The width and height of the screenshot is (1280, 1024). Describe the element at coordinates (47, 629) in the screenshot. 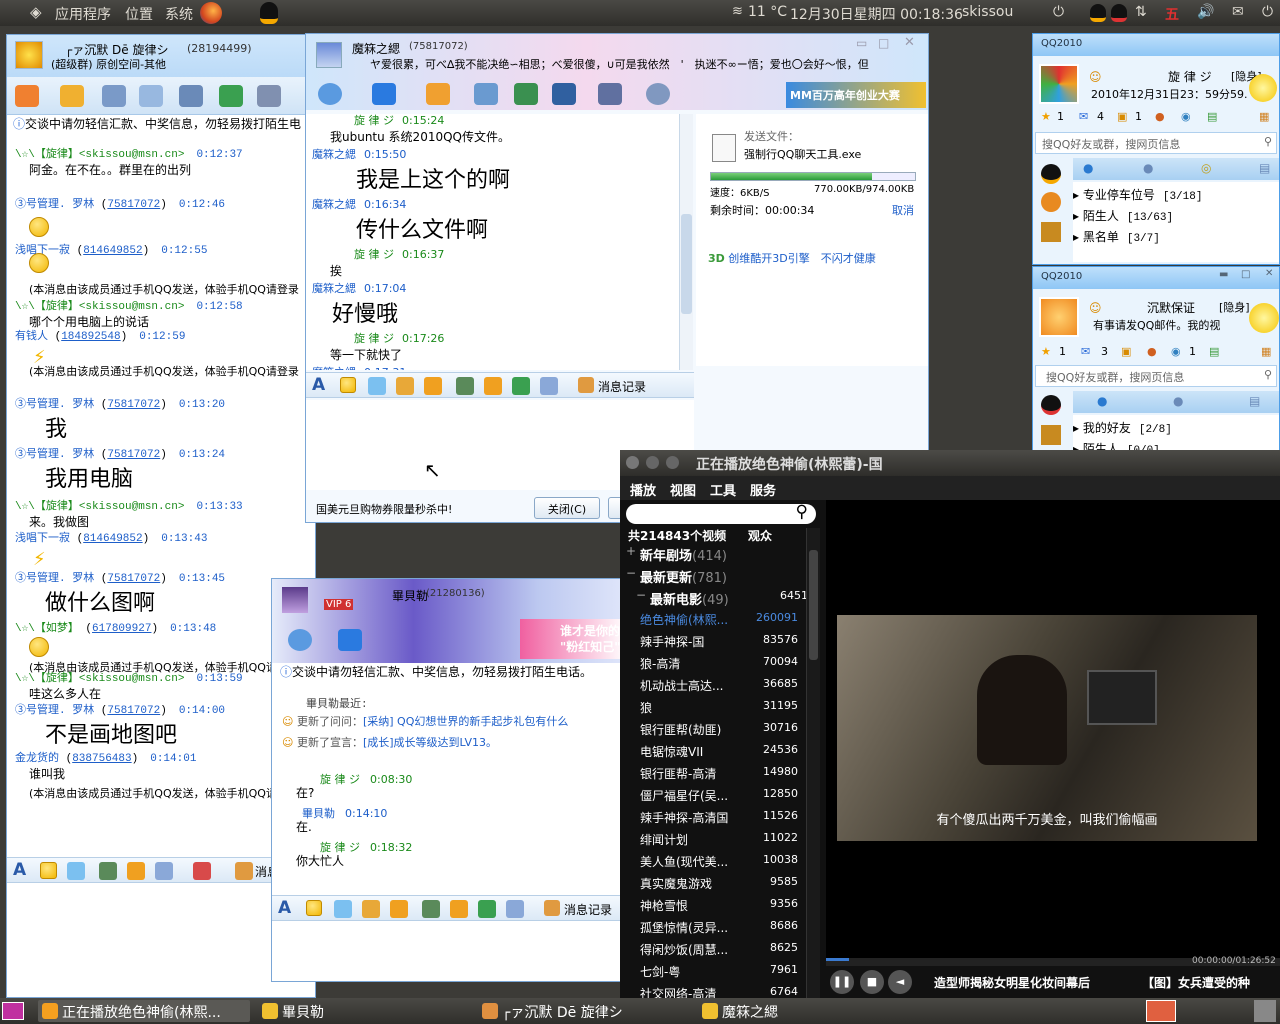

I see `message-sender: \☆\【如梦】` at that location.